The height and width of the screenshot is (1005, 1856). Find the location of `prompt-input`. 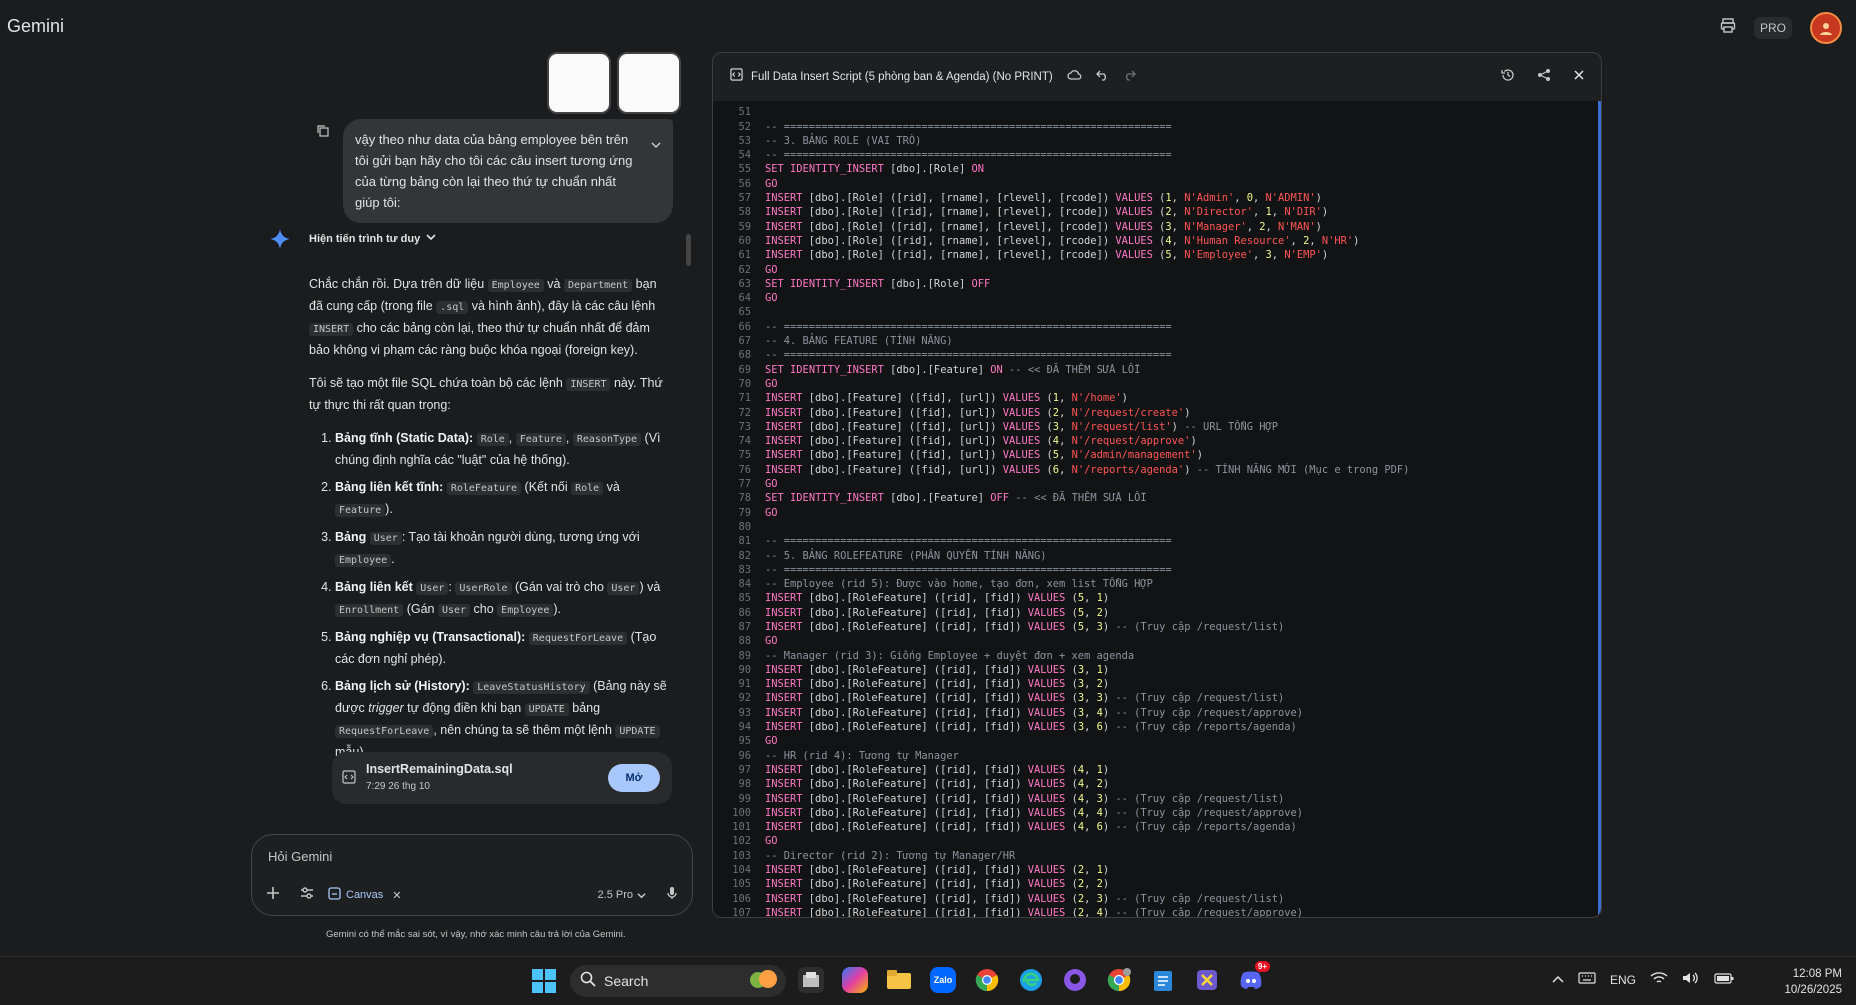

prompt-input is located at coordinates (468, 856).